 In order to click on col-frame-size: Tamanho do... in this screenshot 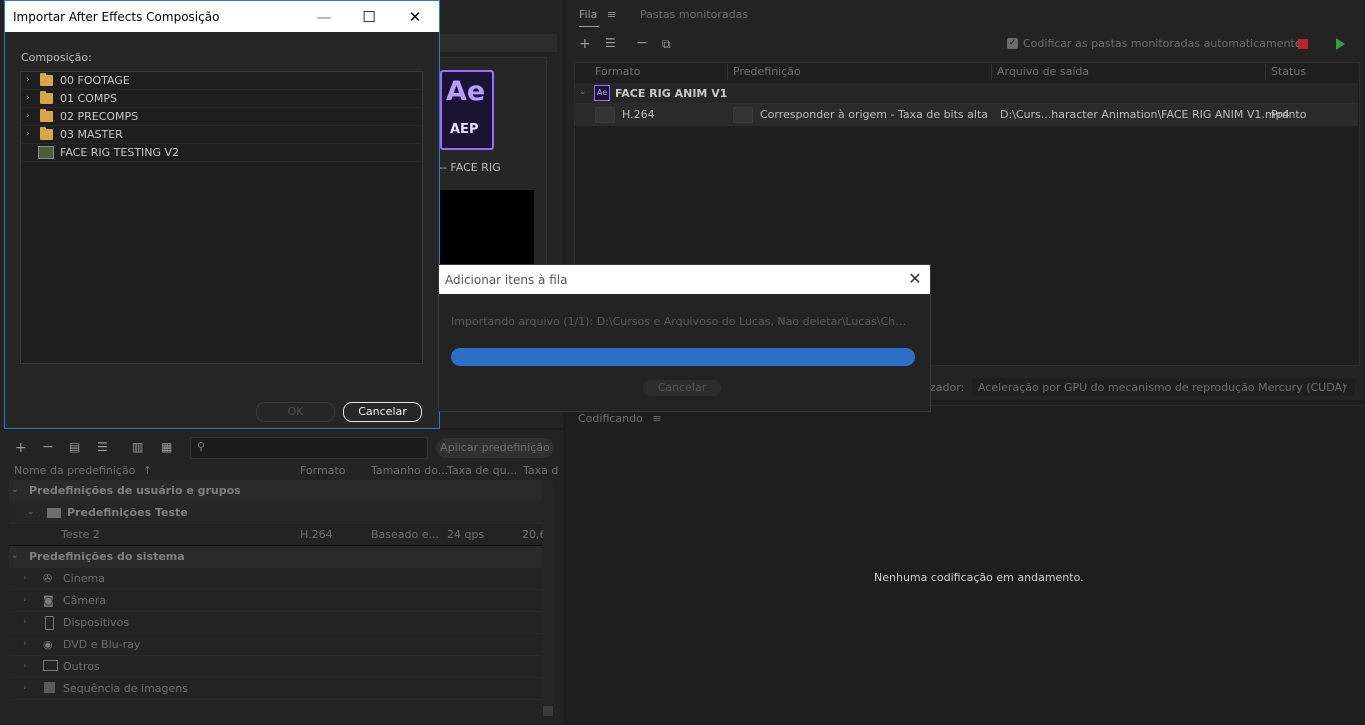, I will do `click(409, 470)`.